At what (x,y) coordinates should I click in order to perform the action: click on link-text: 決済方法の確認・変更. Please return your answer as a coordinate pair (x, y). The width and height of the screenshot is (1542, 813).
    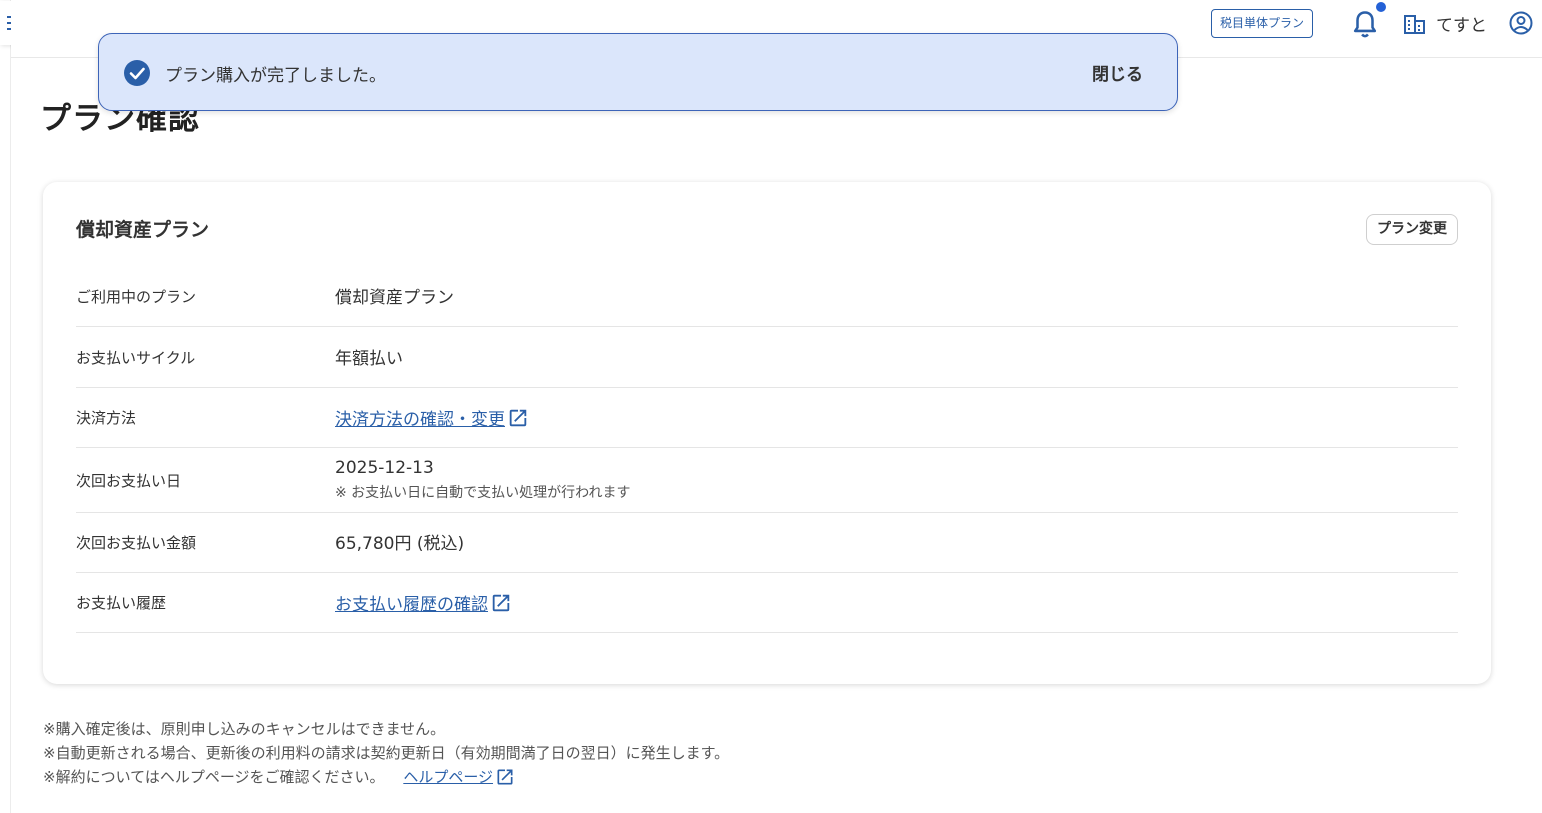
    Looking at the image, I should click on (420, 420).